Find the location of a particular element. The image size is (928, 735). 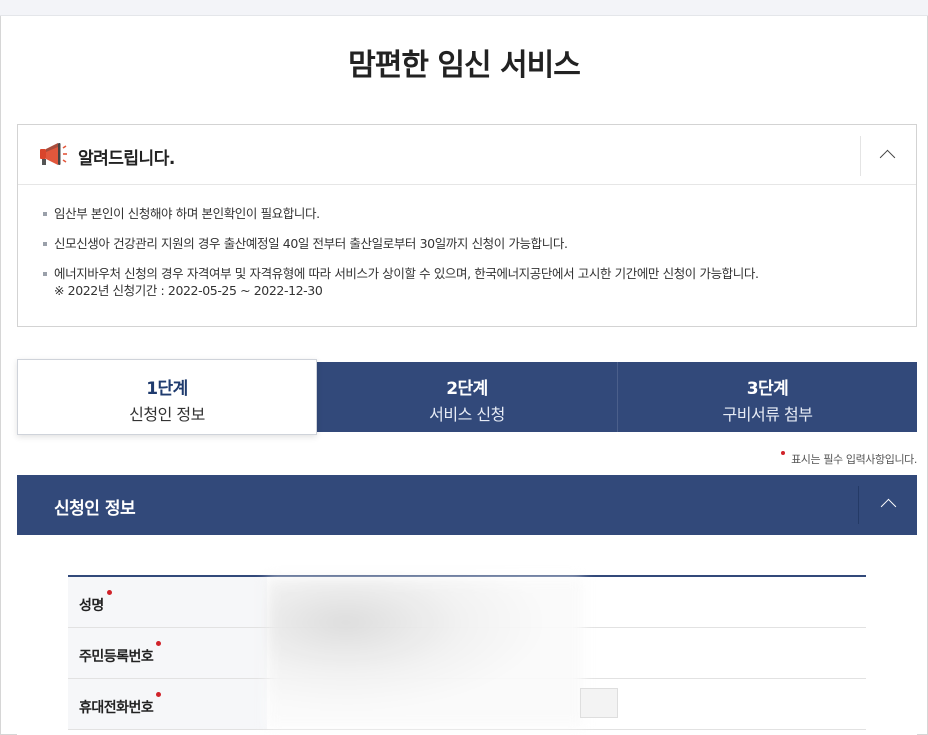

step-indicator: 1단계 신청인 정보 2단계 서비스 신청 3단계 구비서류 첨부 is located at coordinates (467, 397).